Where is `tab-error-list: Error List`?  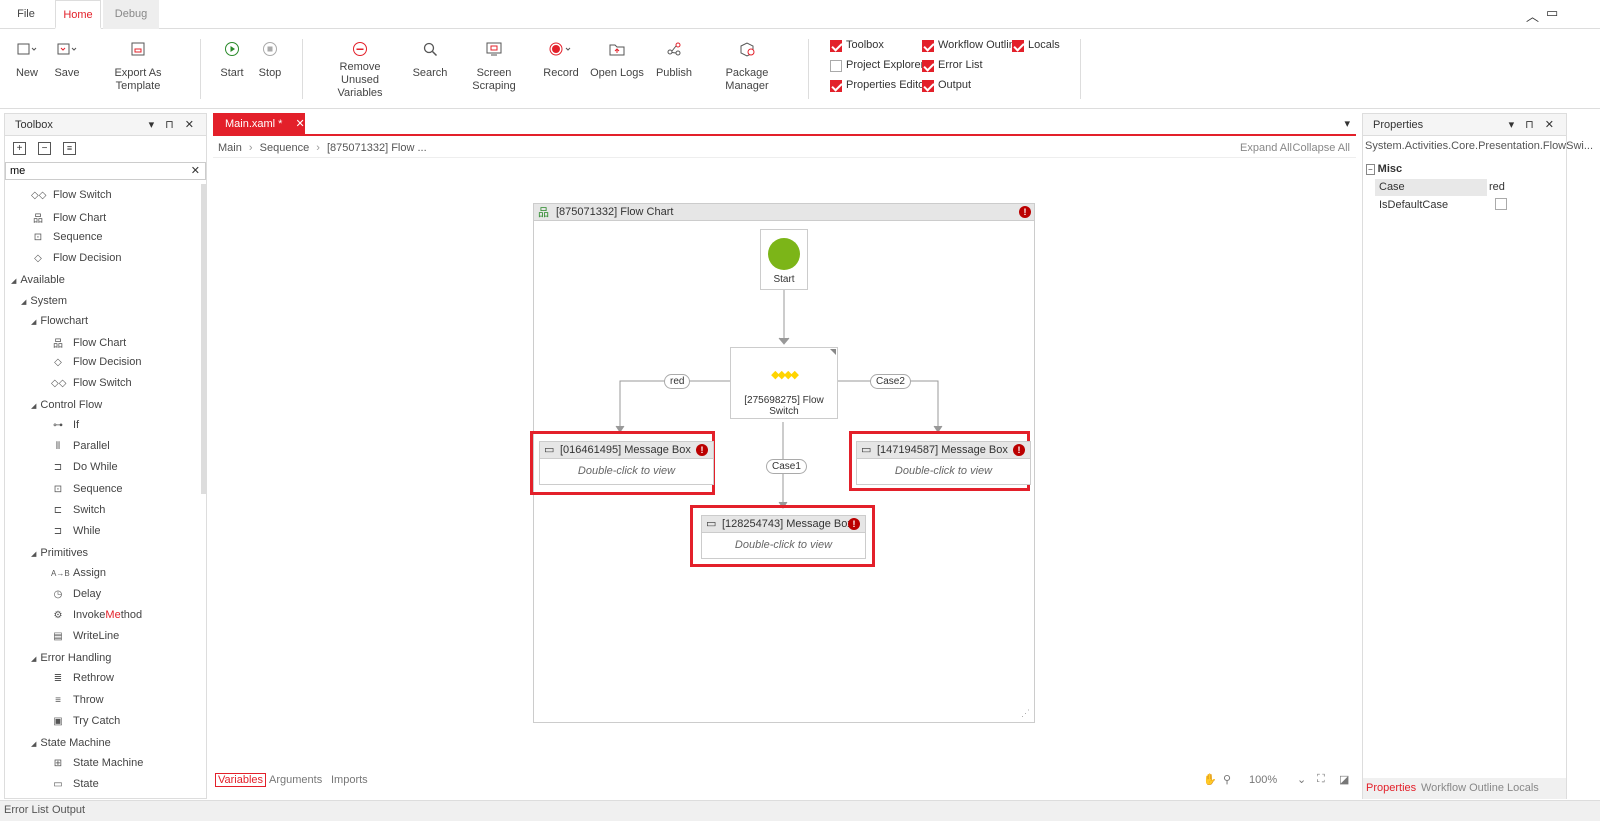 tab-error-list: Error List is located at coordinates (26, 810).